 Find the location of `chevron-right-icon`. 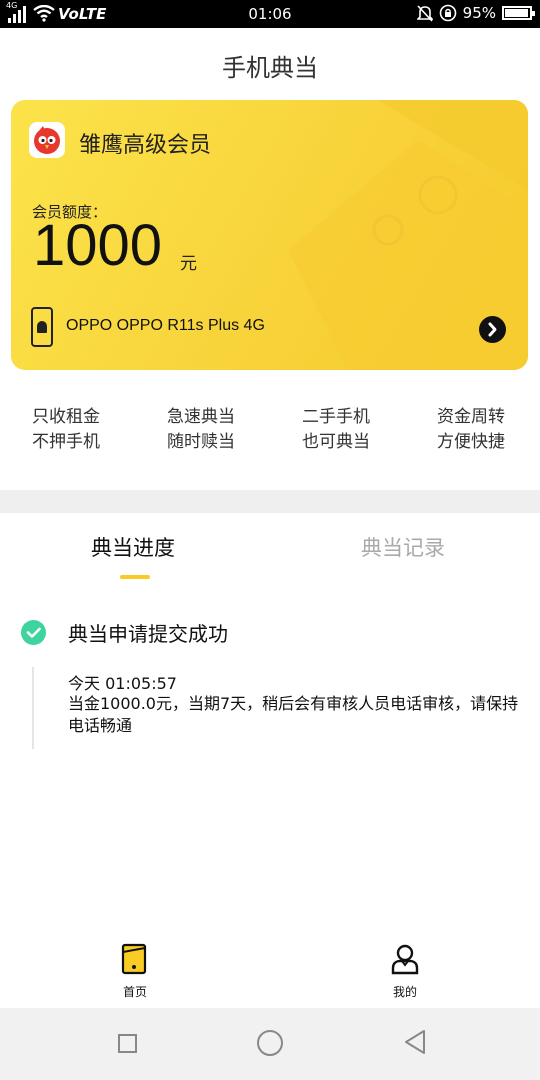

chevron-right-icon is located at coordinates (492, 329).